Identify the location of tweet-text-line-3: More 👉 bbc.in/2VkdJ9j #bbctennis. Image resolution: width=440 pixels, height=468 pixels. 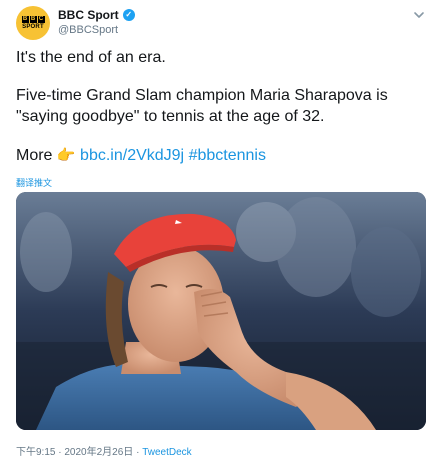
(223, 155).